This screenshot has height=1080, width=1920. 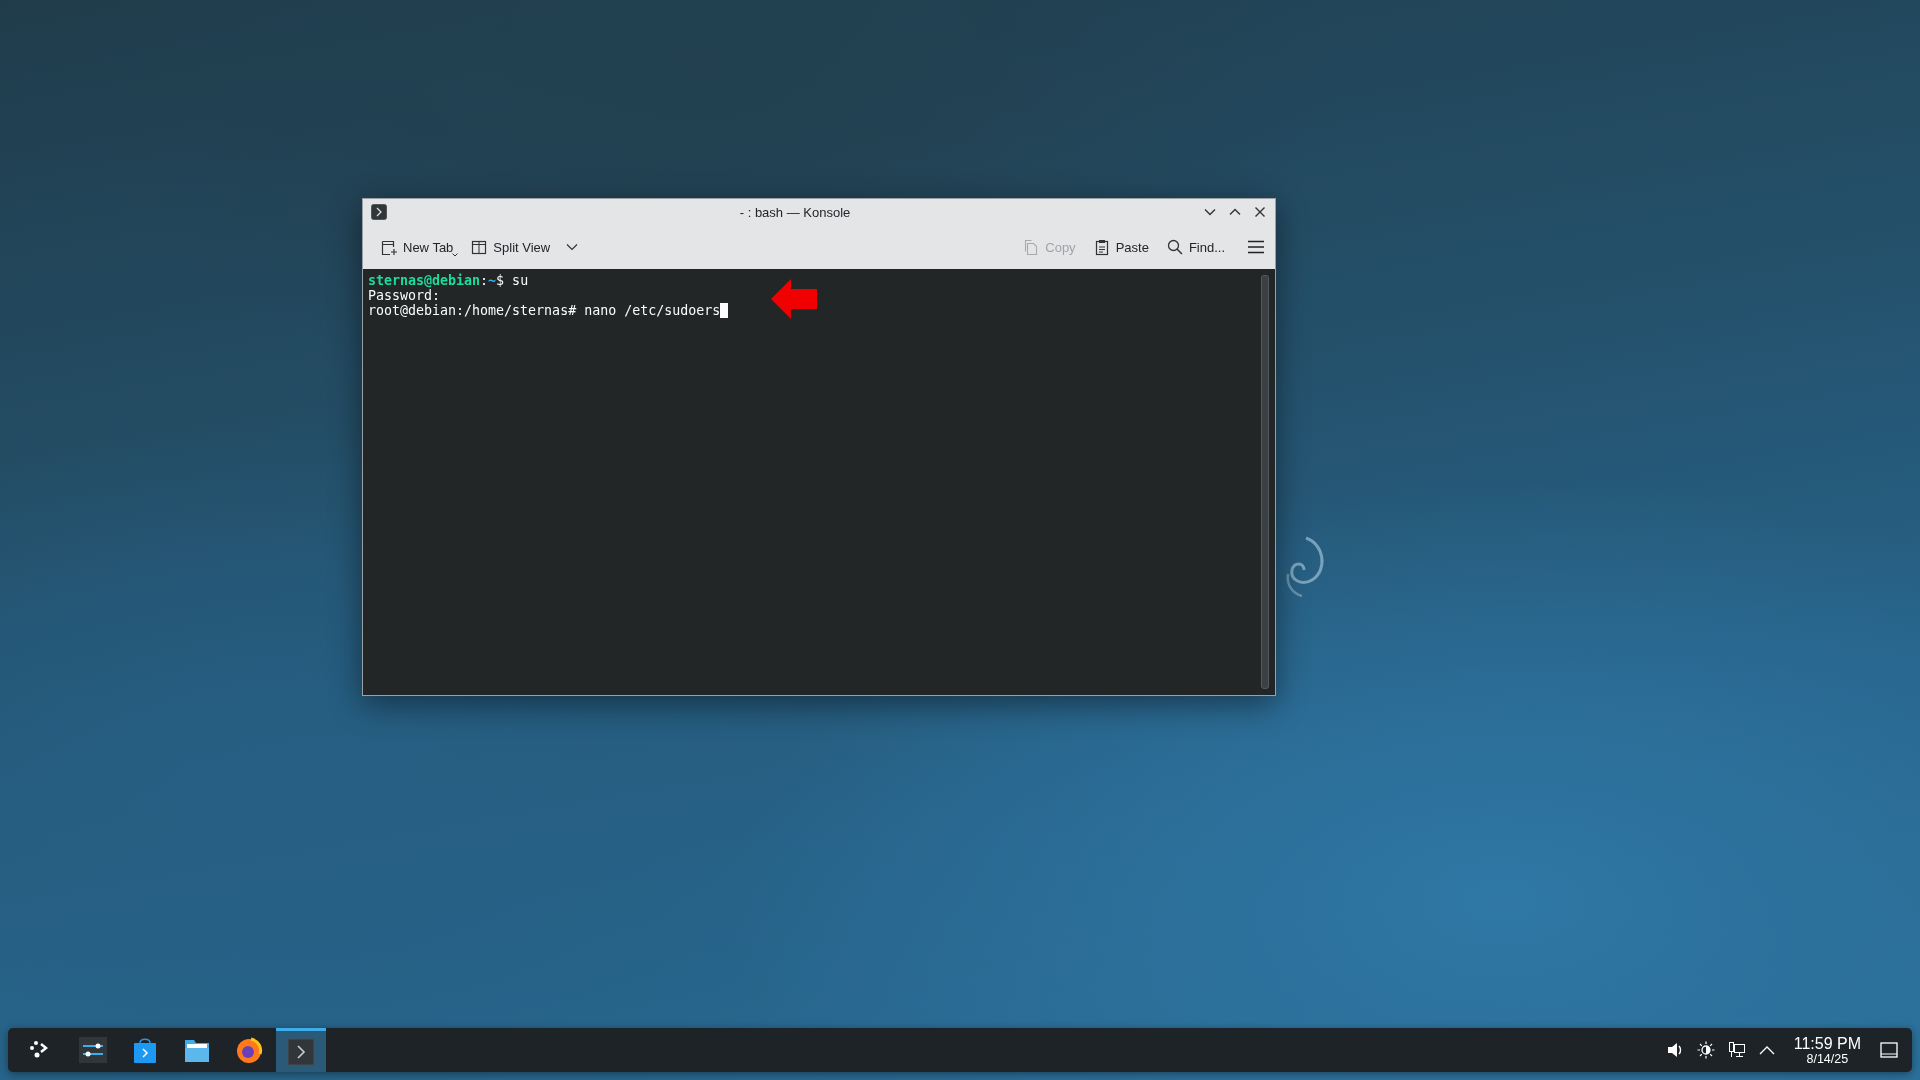 I want to click on clock: 11:59 PM 8/14/25, so click(x=1827, y=1050).